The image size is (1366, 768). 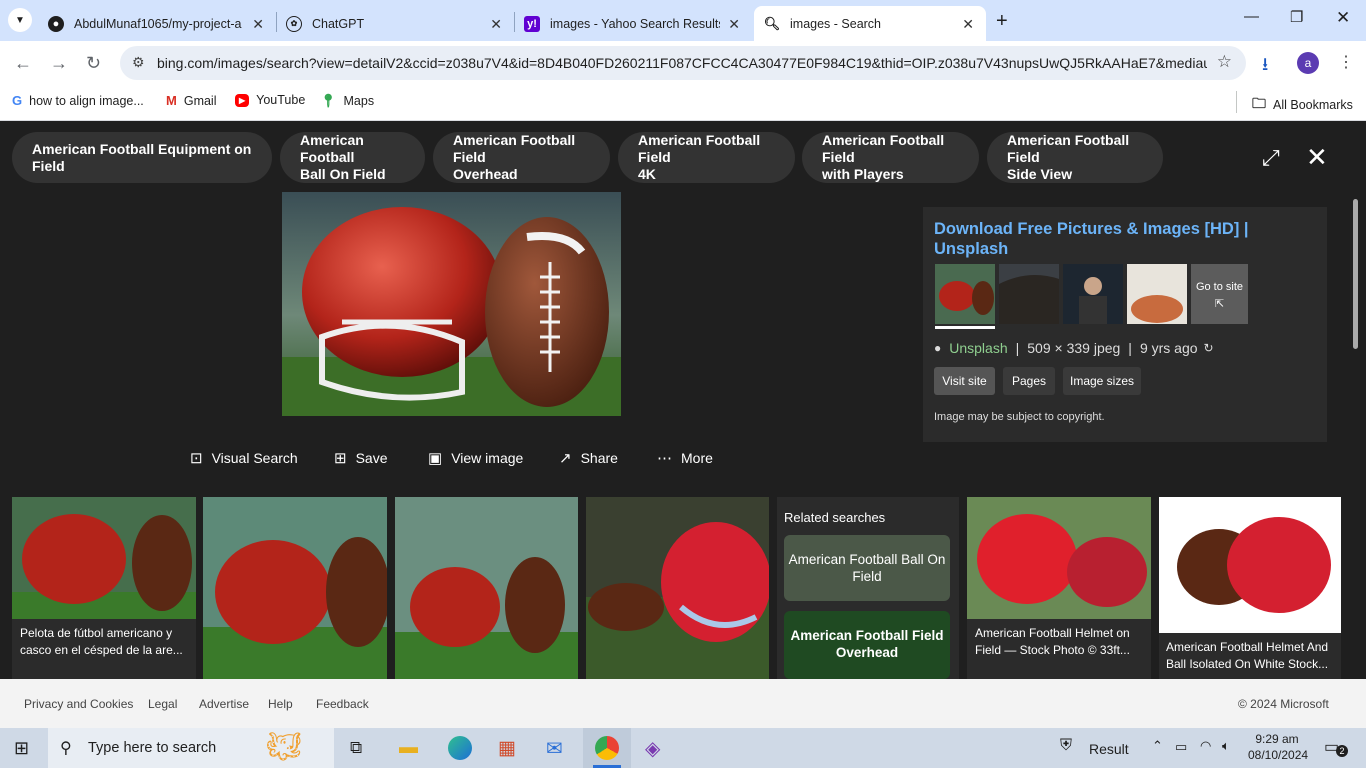 I want to click on pages-button: Pages, so click(x=1029, y=381).